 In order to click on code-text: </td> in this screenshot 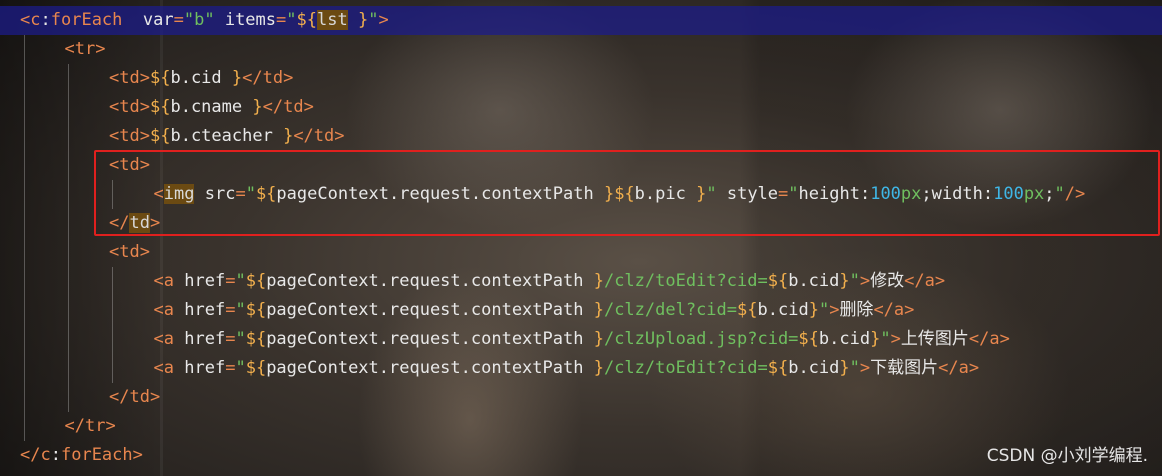, I will do `click(134, 397)`.